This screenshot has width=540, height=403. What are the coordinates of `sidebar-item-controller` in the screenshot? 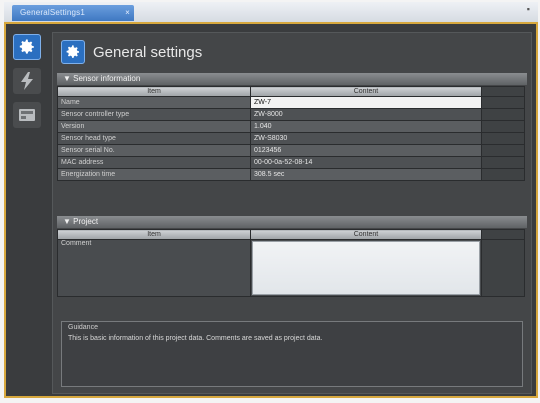 It's located at (27, 115).